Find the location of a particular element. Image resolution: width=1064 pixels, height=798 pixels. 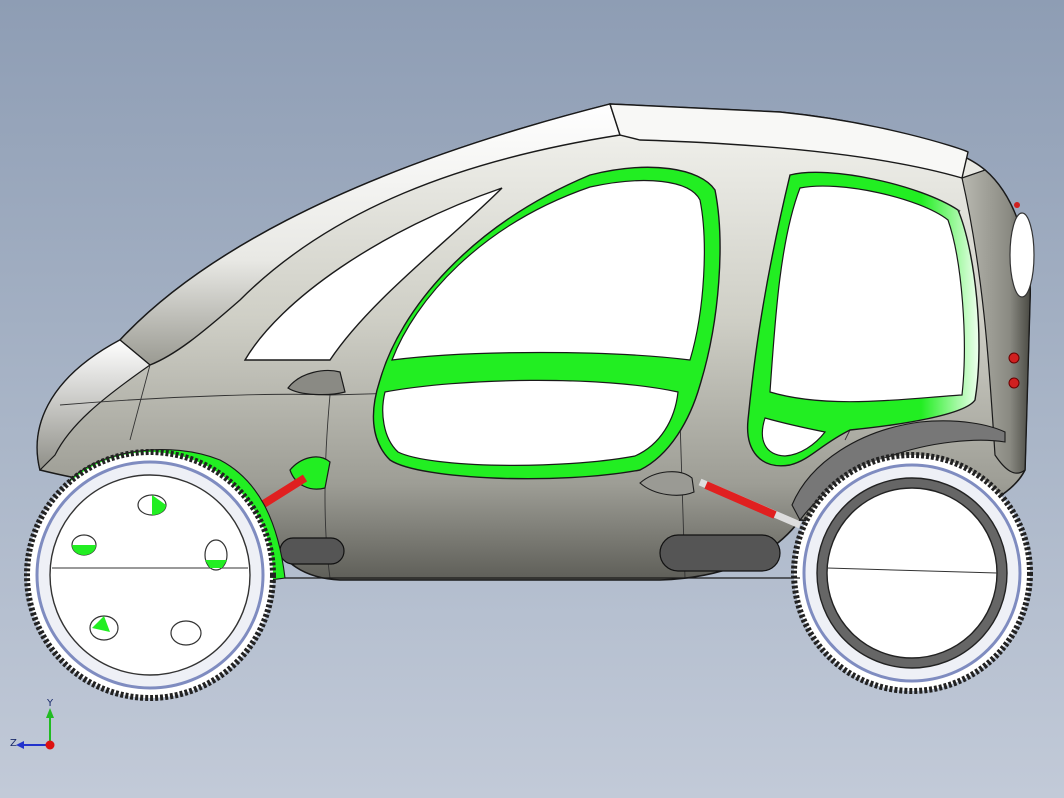

y-axis-arrow-icon is located at coordinates (50, 713).